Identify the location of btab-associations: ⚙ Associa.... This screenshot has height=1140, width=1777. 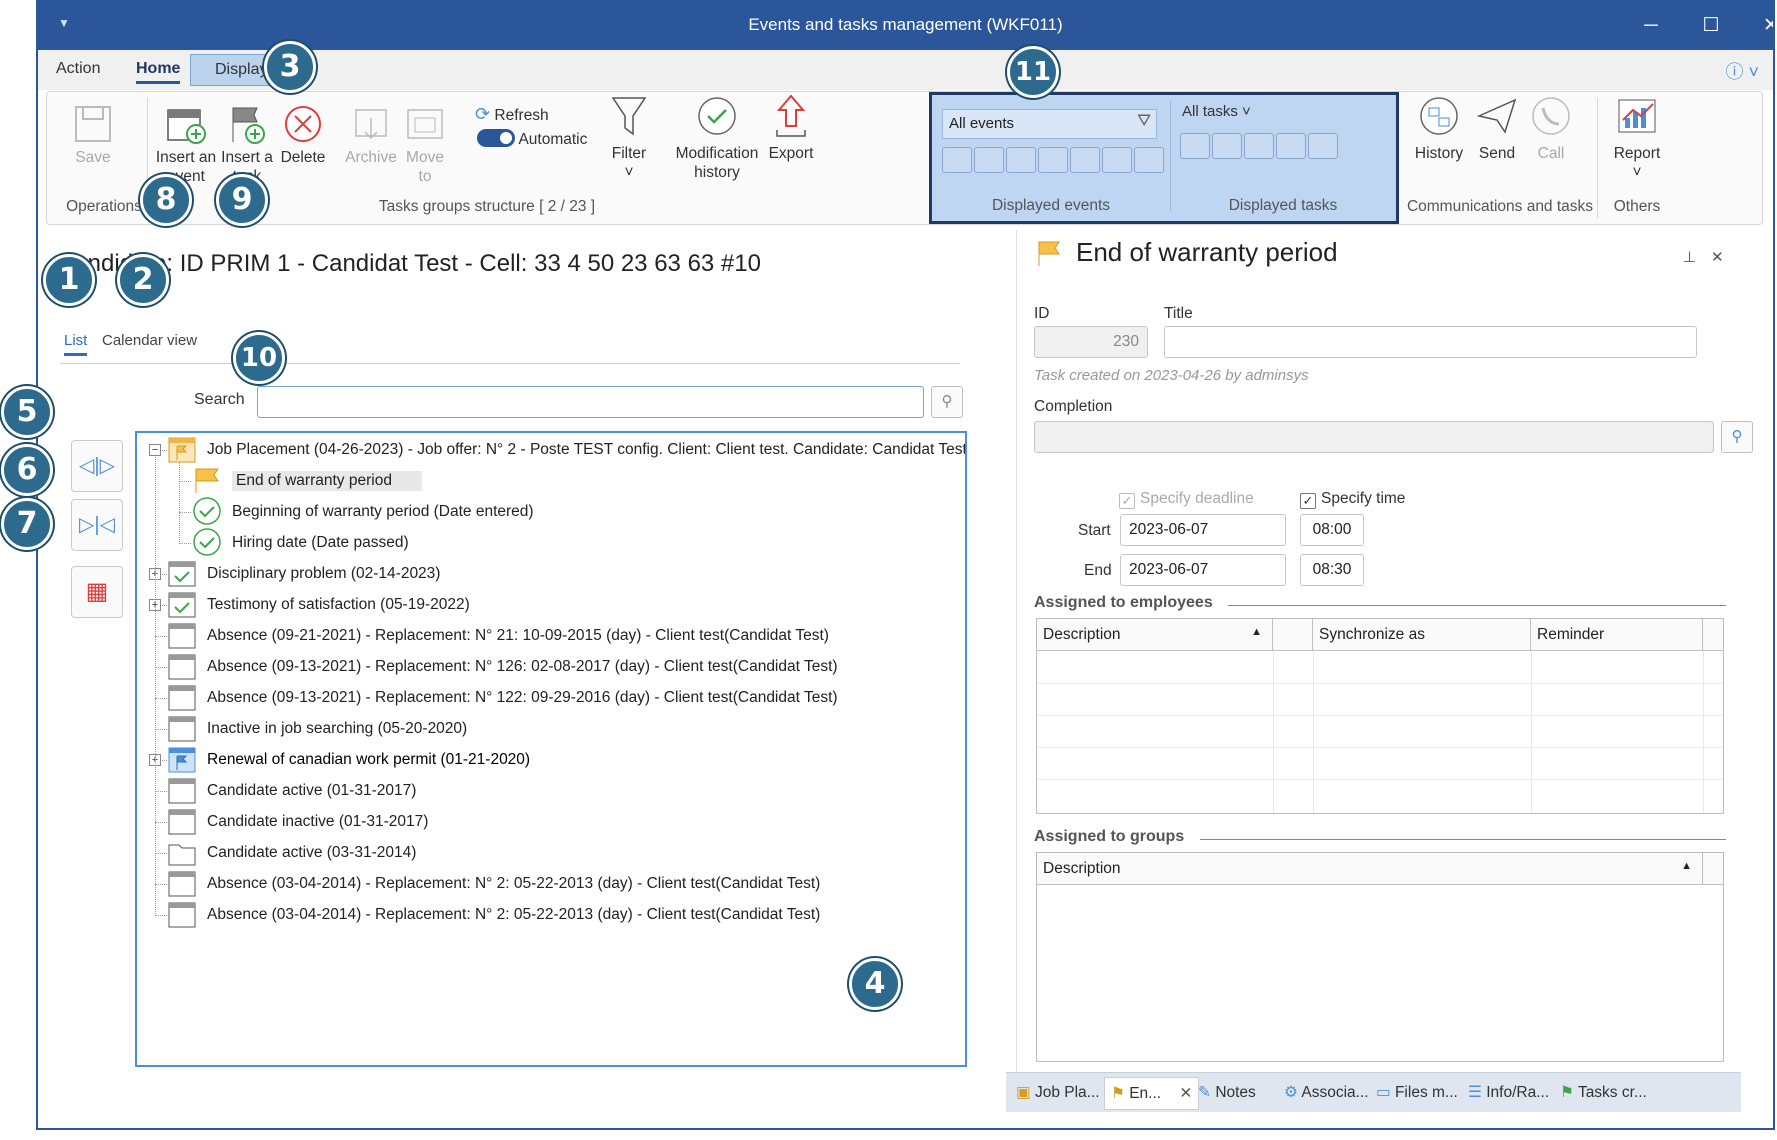
(1326, 1092).